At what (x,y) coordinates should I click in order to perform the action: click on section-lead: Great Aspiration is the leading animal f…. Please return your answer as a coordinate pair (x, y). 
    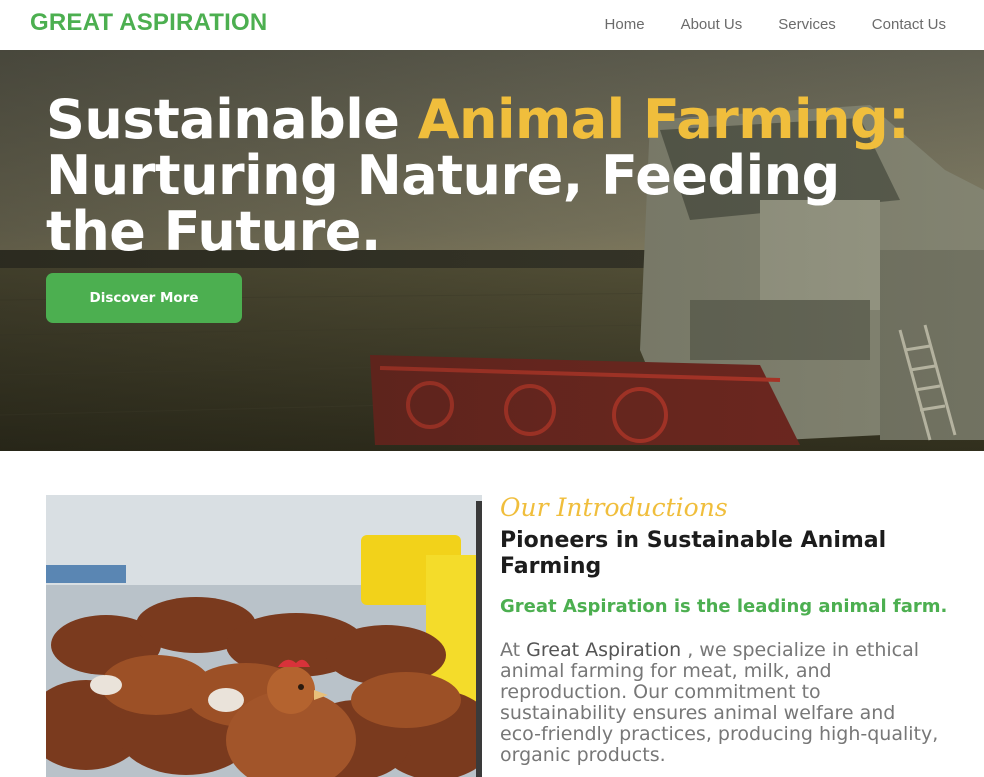
    Looking at the image, I should click on (724, 606).